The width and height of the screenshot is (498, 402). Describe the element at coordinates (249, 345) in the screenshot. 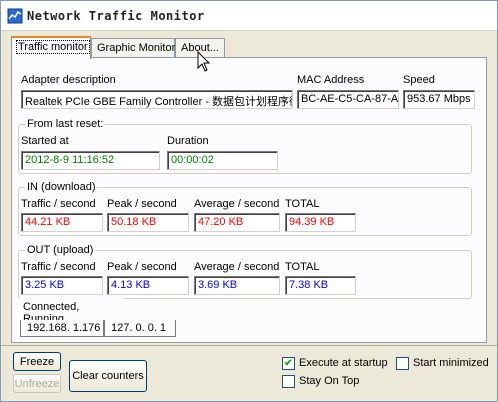

I see `bottom-divider` at that location.